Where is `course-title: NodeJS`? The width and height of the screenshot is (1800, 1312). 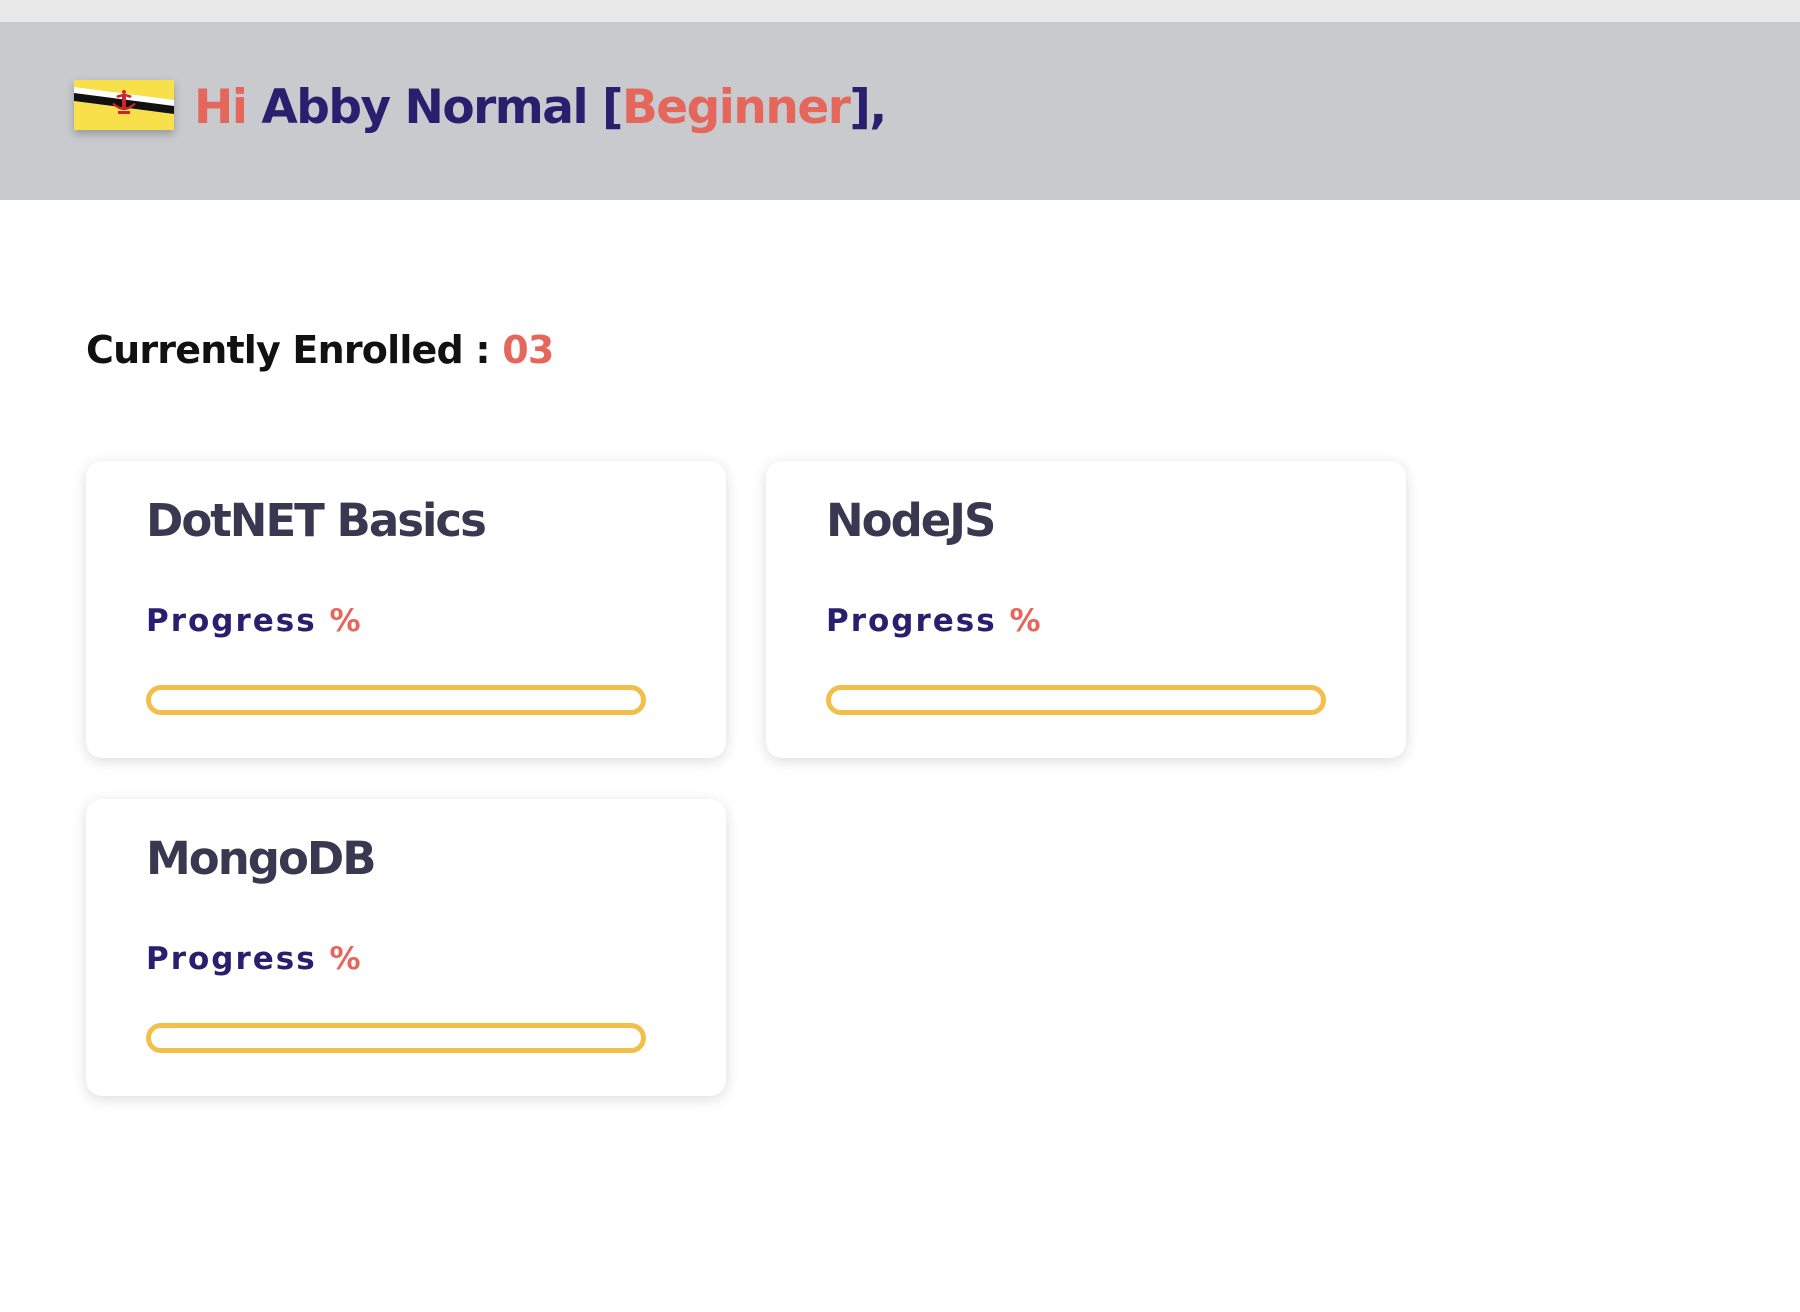
course-title: NodeJS is located at coordinates (911, 520).